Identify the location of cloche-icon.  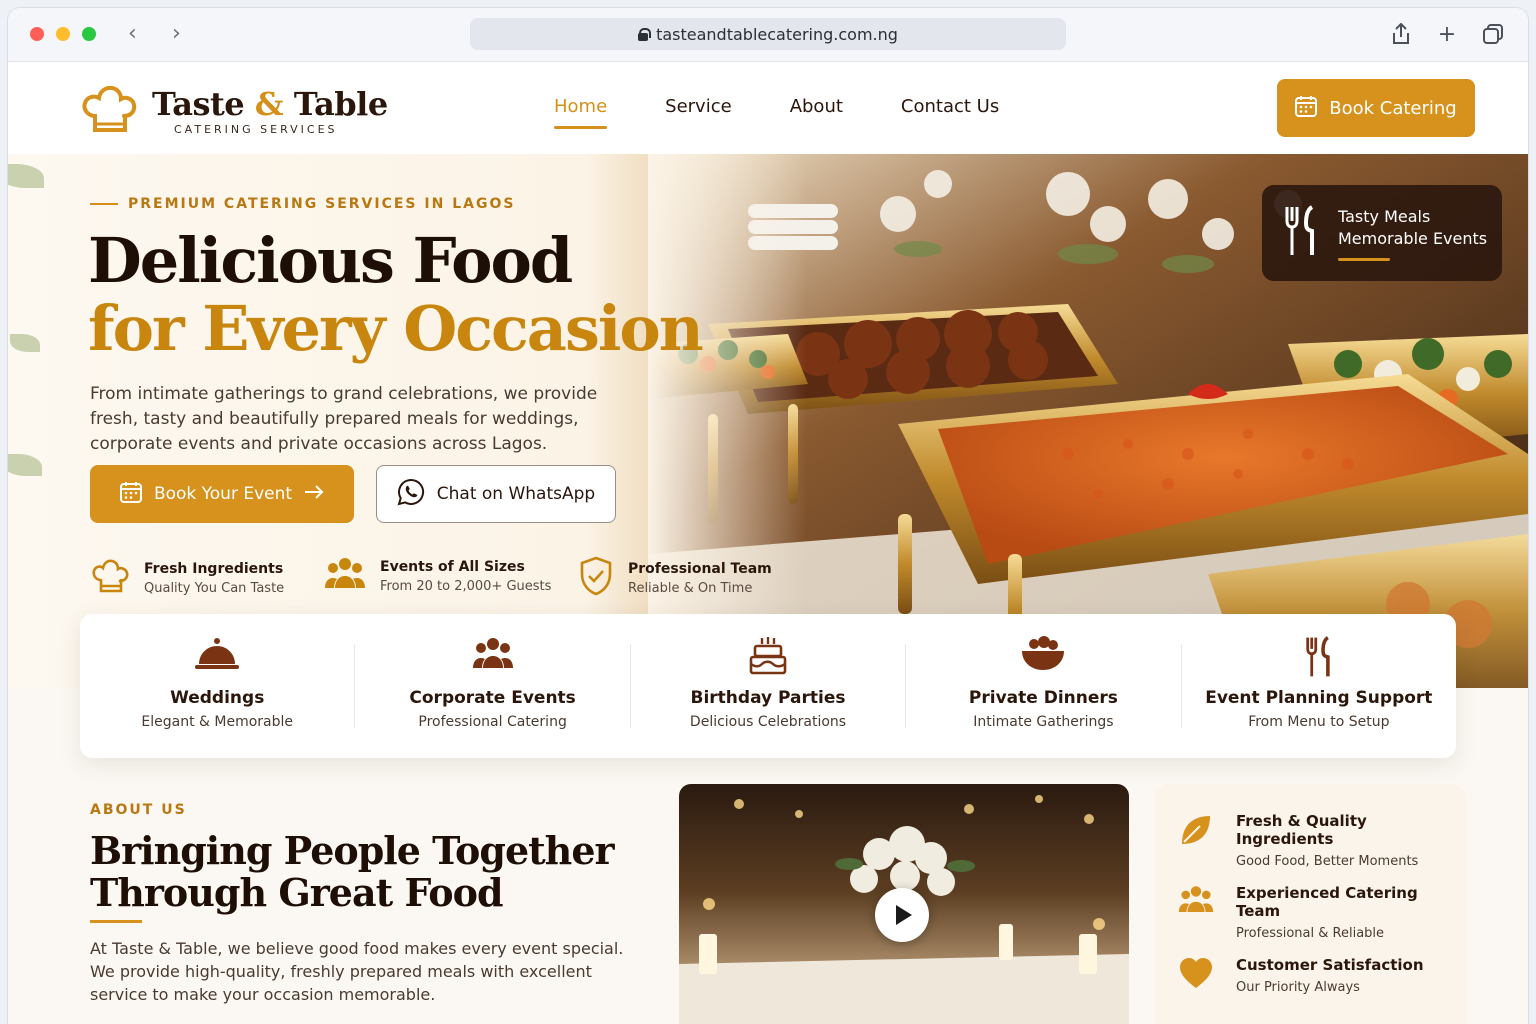
(217, 656).